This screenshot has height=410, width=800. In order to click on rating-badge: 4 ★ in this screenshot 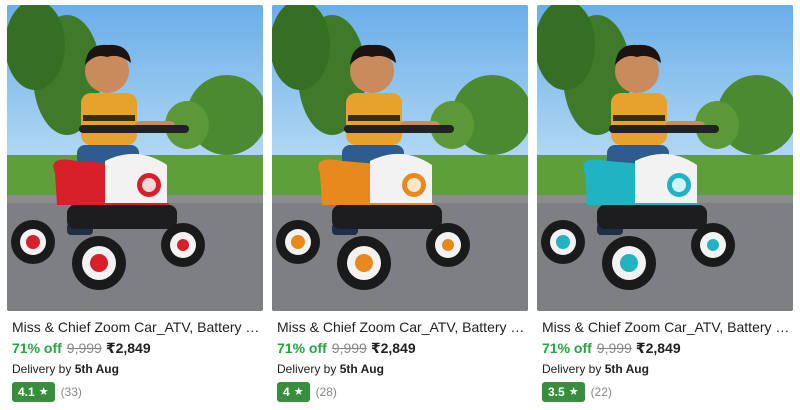, I will do `click(293, 392)`.